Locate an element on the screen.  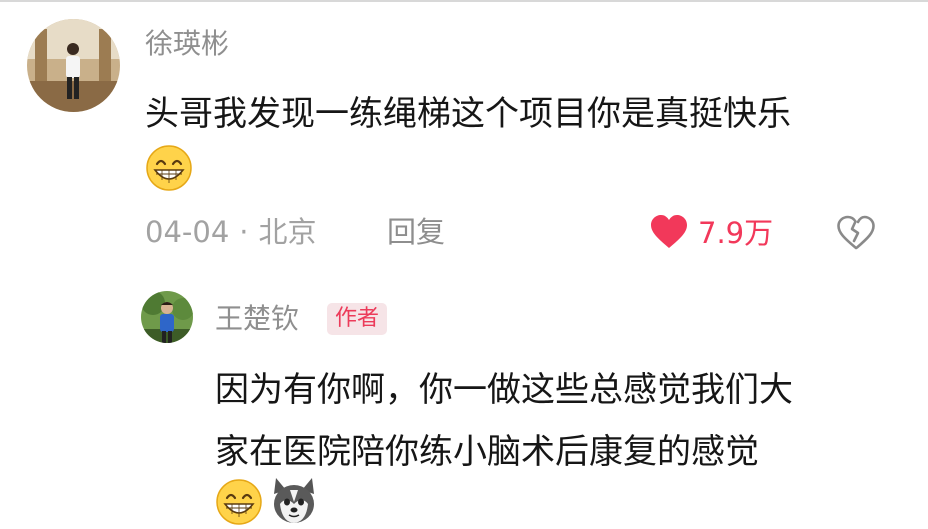
reply-button: 回复 is located at coordinates (416, 232).